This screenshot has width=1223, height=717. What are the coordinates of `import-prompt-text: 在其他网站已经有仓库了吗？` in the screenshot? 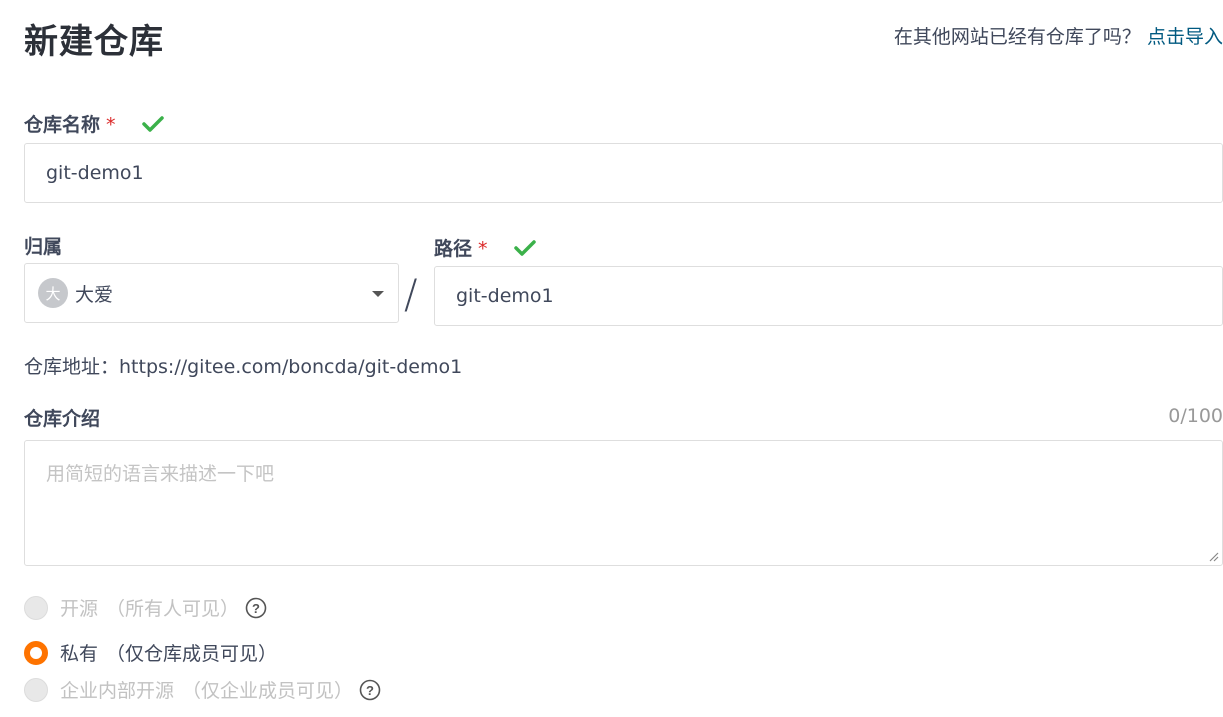 It's located at (1017, 37).